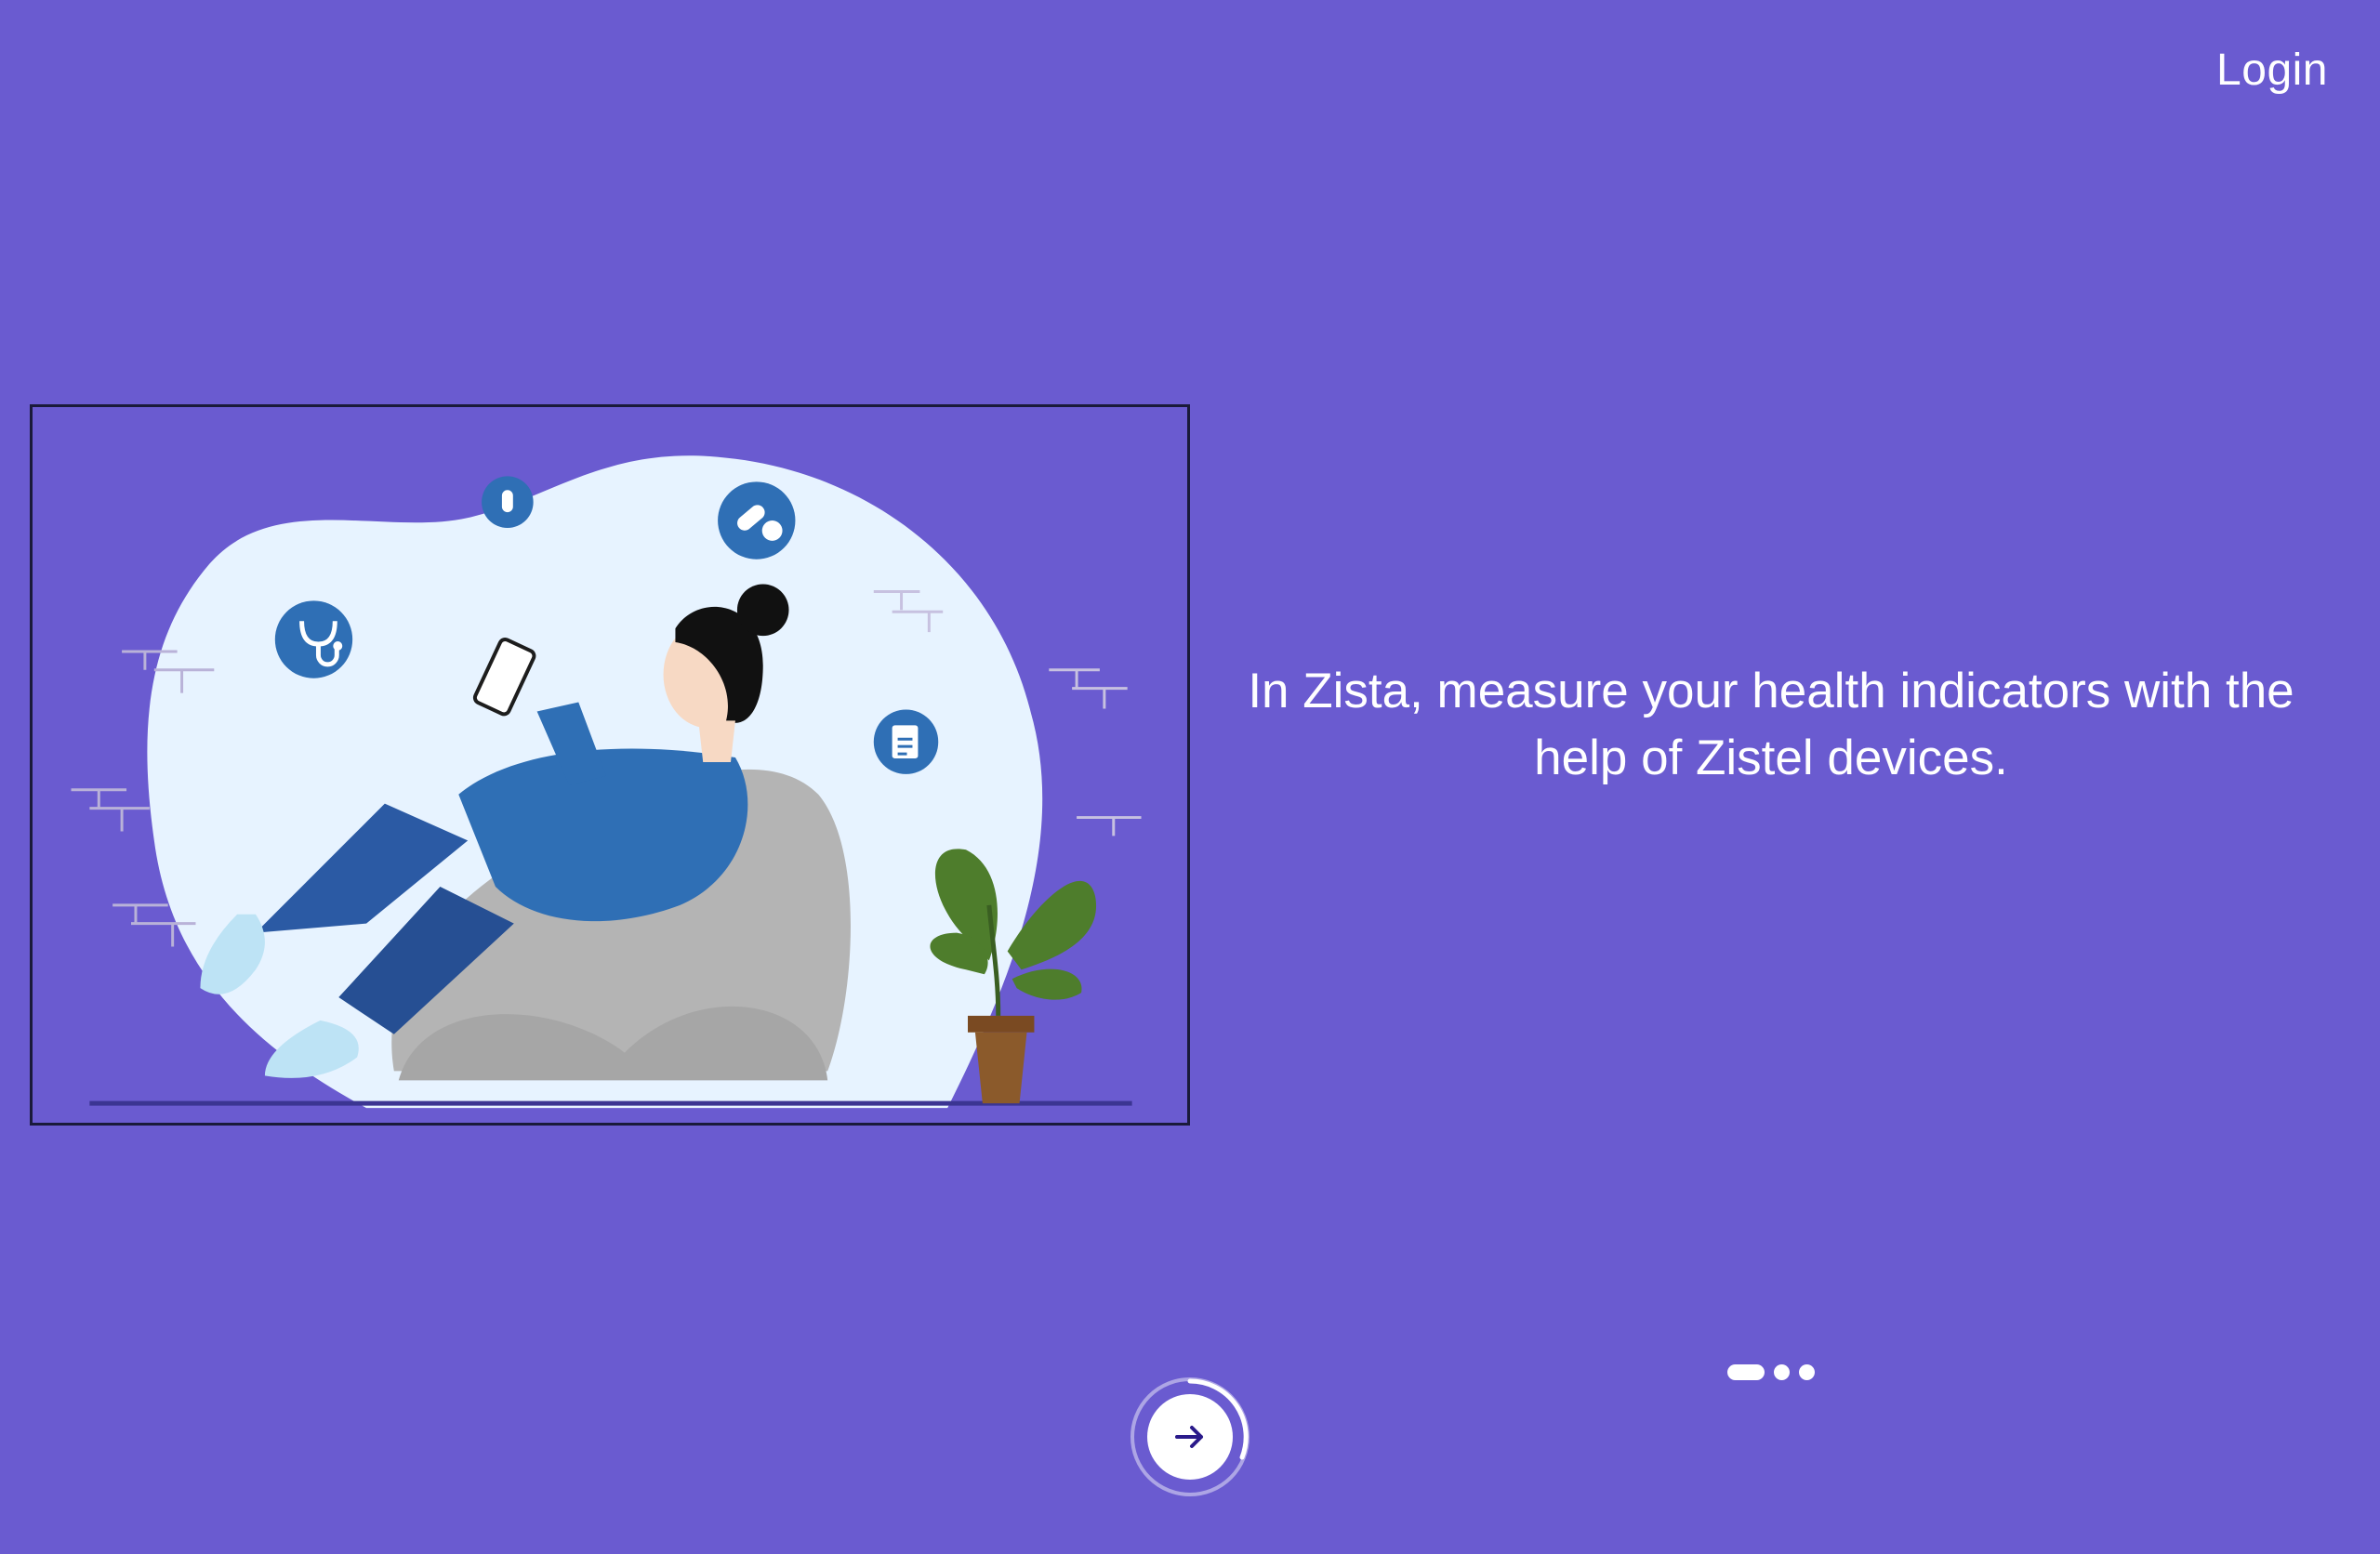  I want to click on next-button-core, so click(1190, 1437).